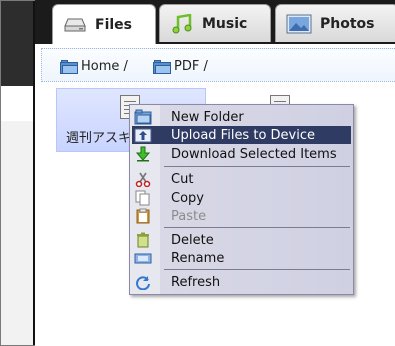 The width and height of the screenshot is (395, 346). I want to click on menu-item-new-folder: New Folder, so click(241, 117).